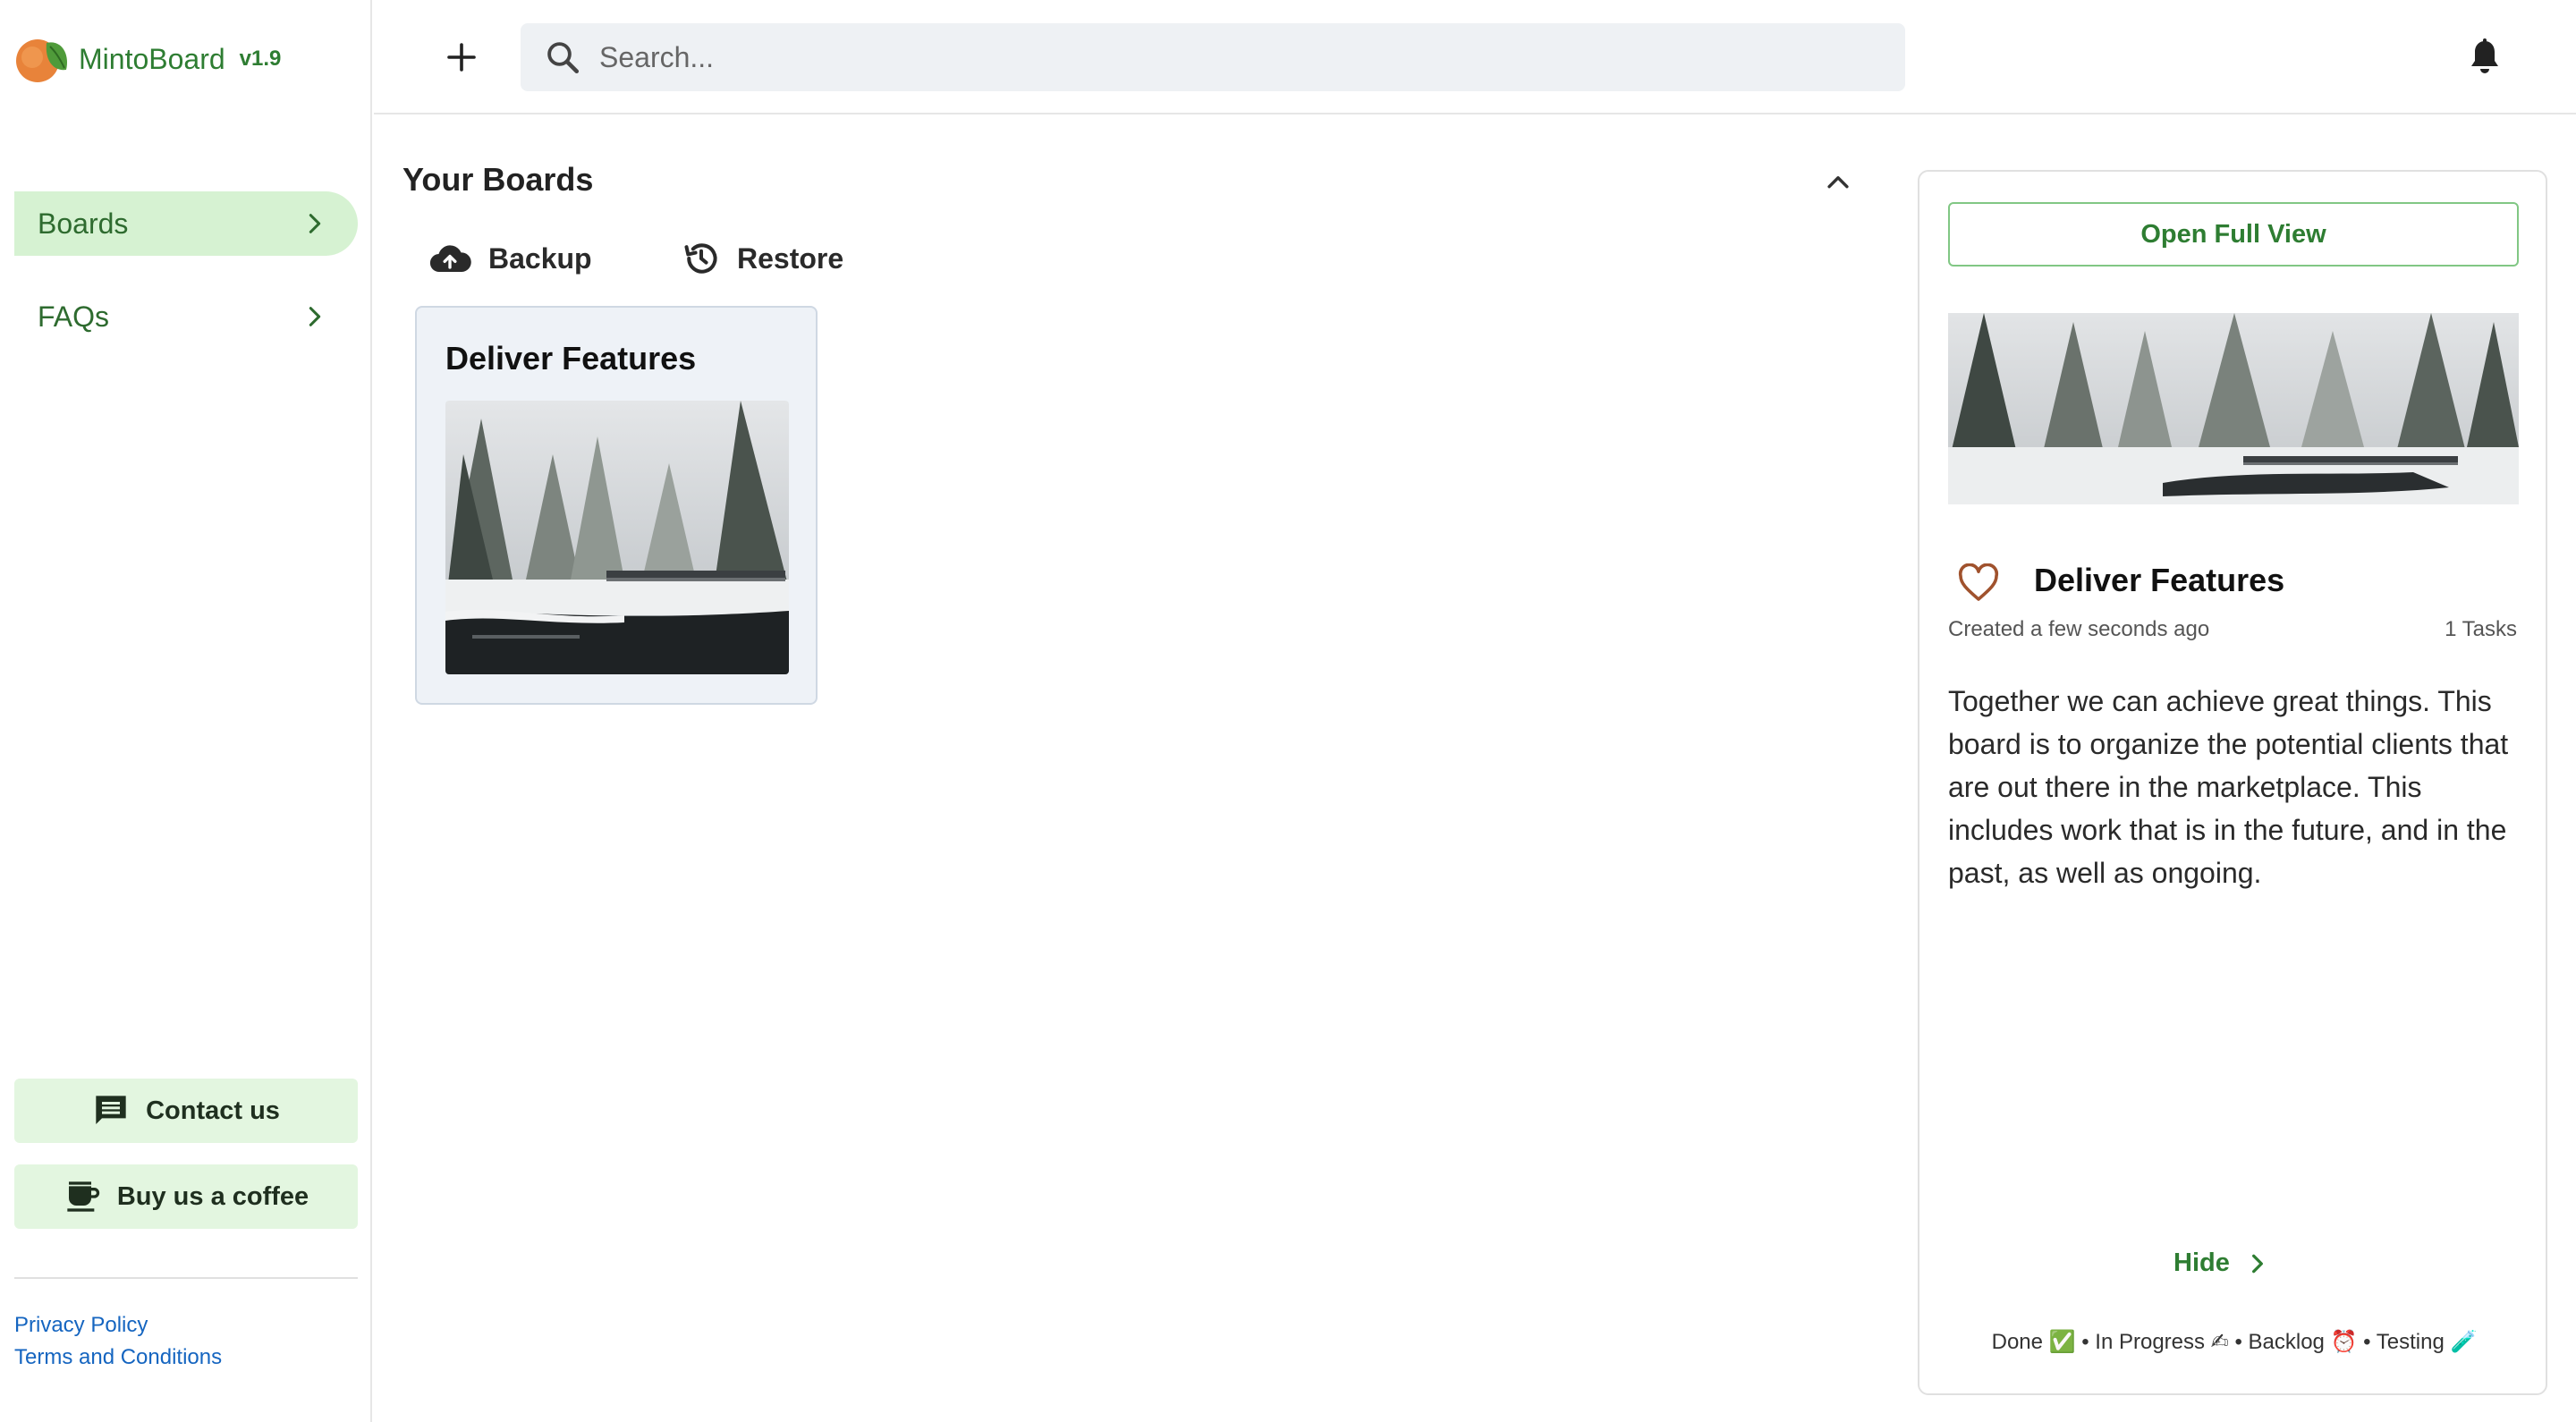 The height and width of the screenshot is (1422, 2576). I want to click on restore-label: Restore, so click(790, 258).